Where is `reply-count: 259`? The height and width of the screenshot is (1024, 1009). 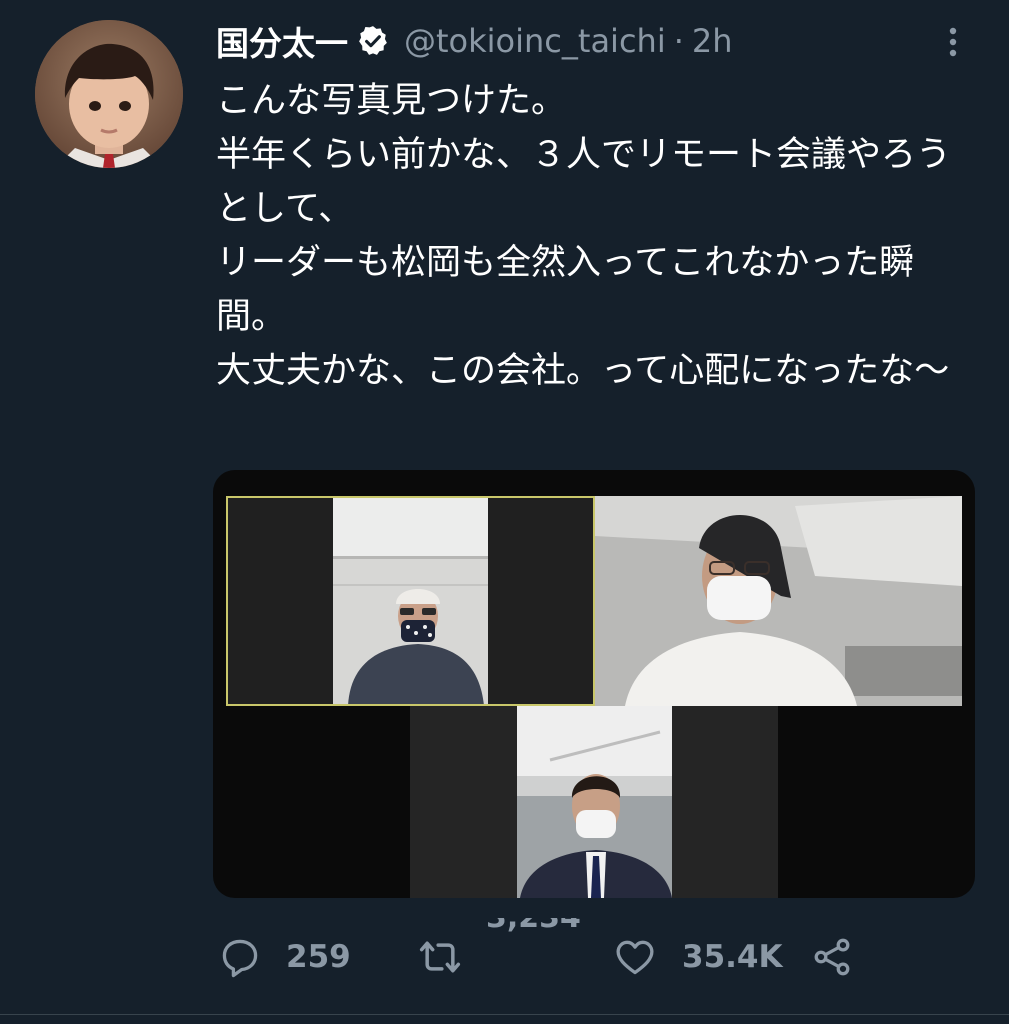 reply-count: 259 is located at coordinates (318, 957).